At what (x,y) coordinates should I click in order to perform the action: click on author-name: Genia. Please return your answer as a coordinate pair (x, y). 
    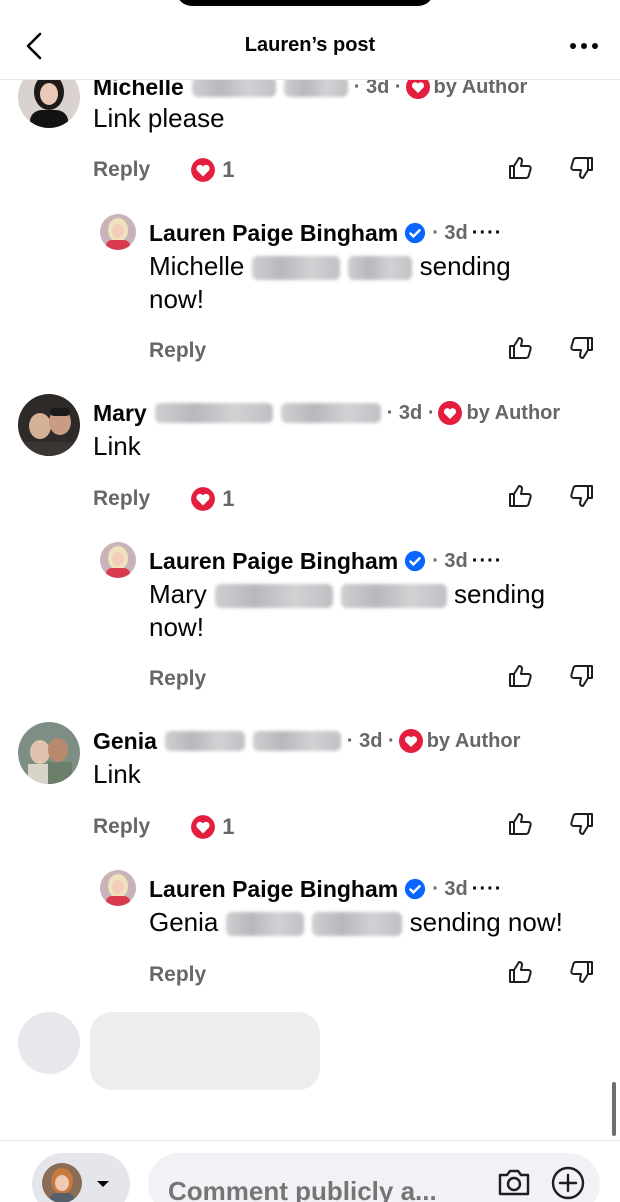
    Looking at the image, I should click on (125, 741).